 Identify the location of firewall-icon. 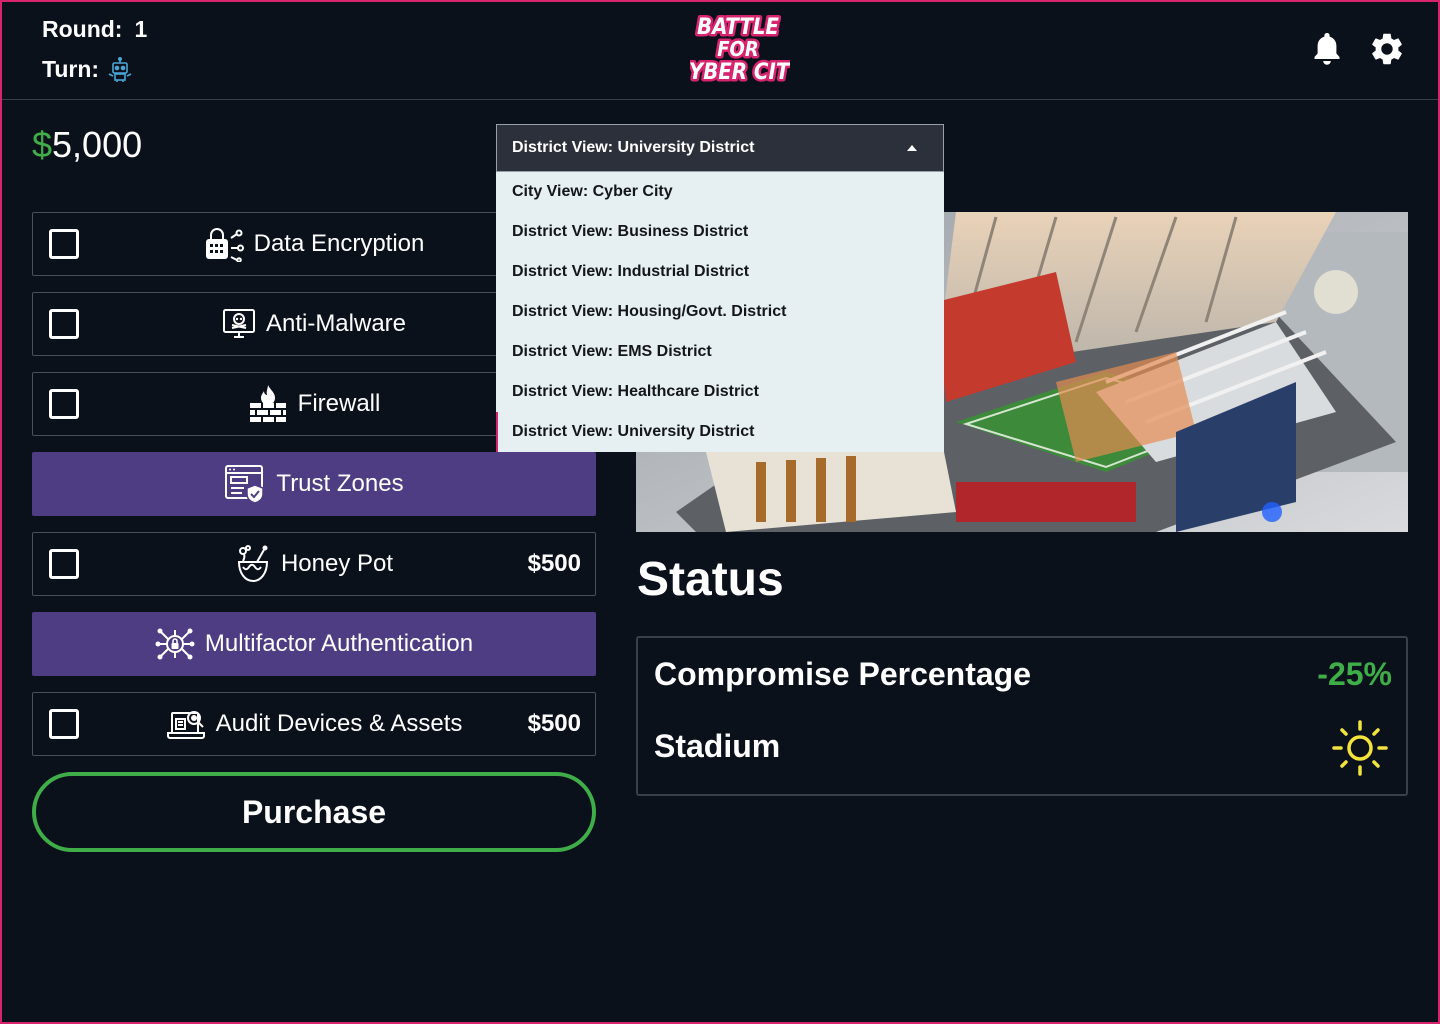
(267, 403).